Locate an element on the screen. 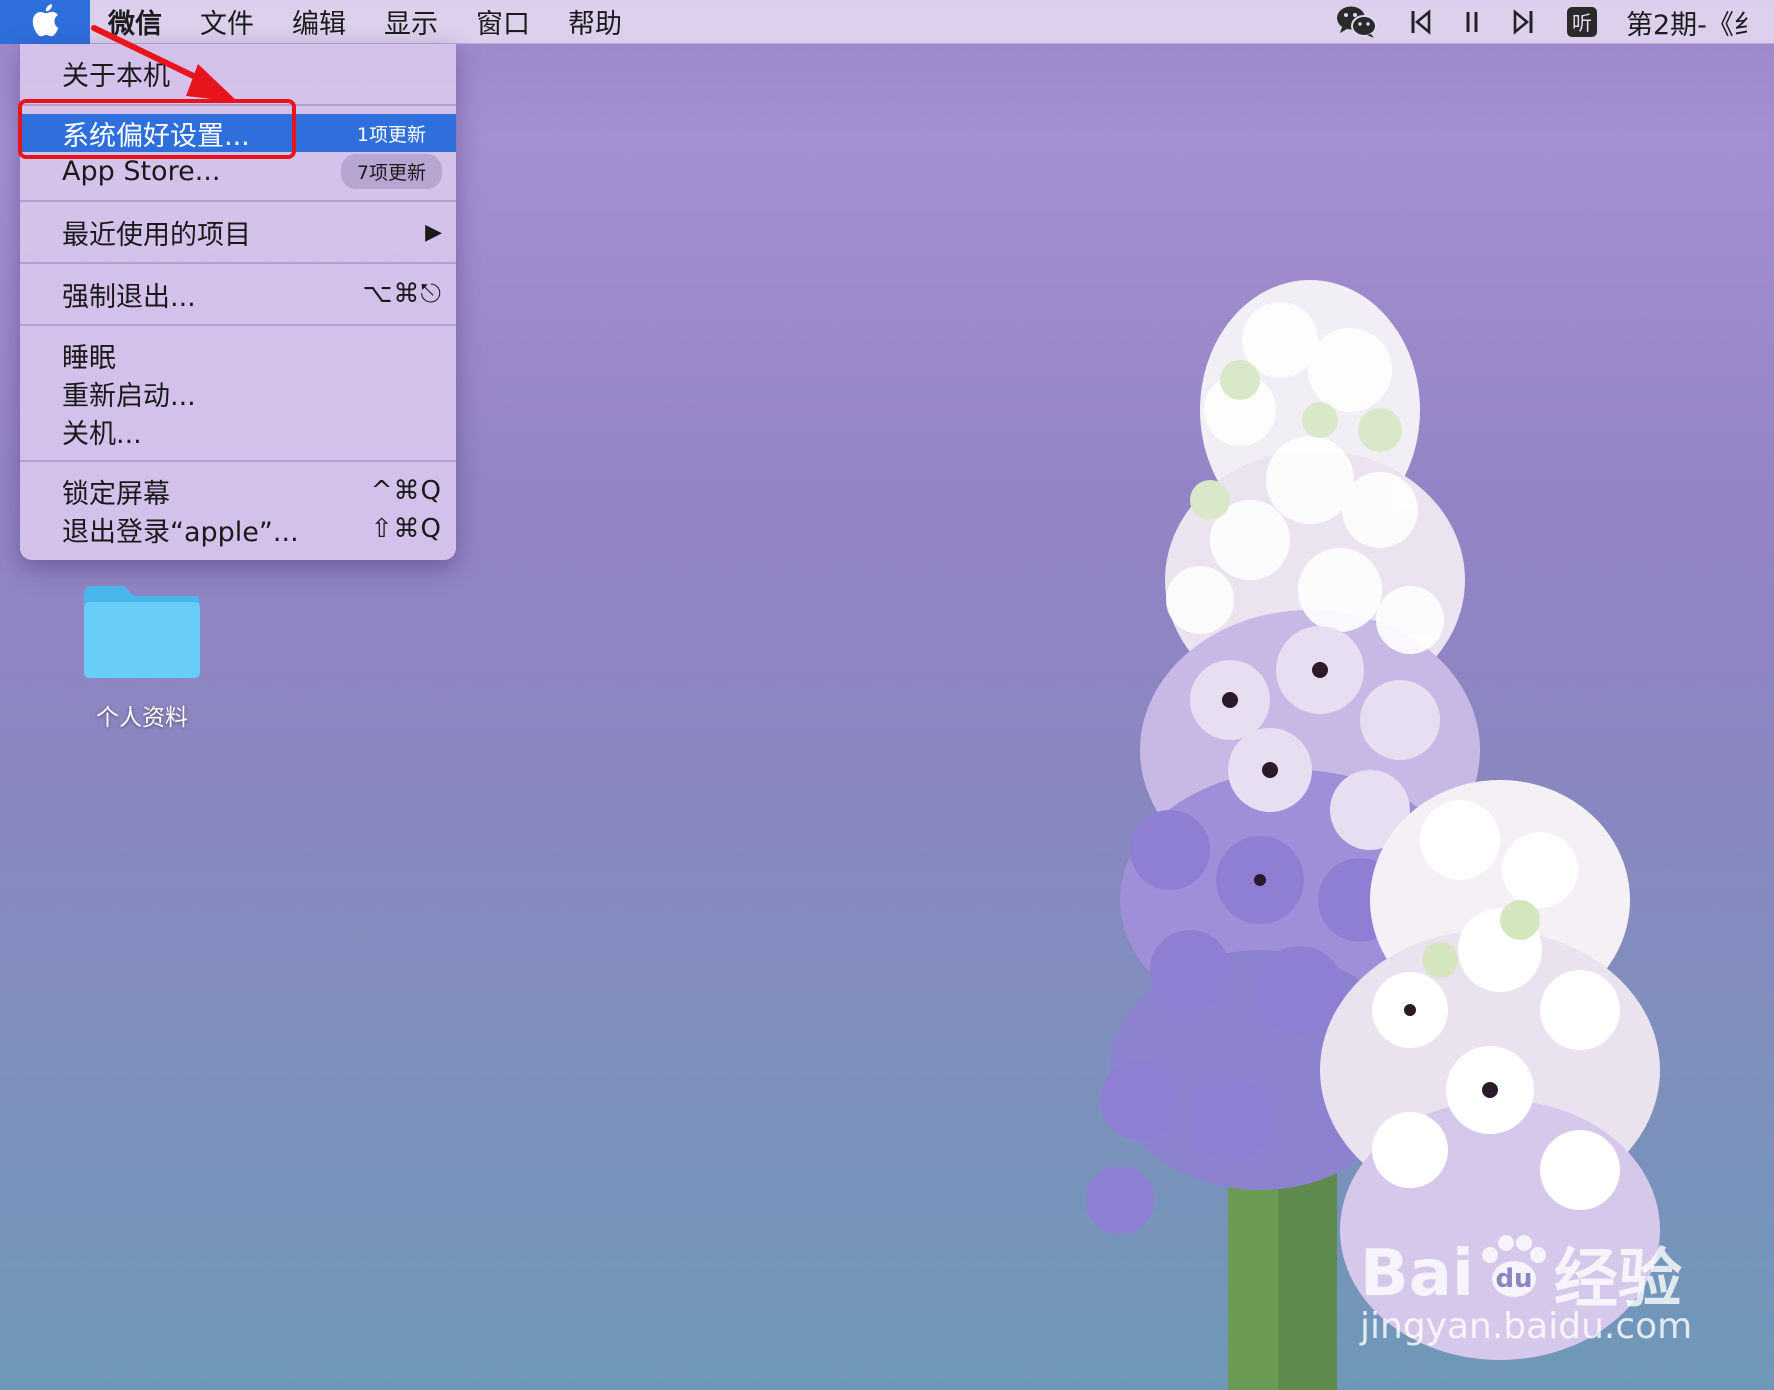 The height and width of the screenshot is (1390, 1774). listen-app-icon: 听 is located at coordinates (1582, 22).